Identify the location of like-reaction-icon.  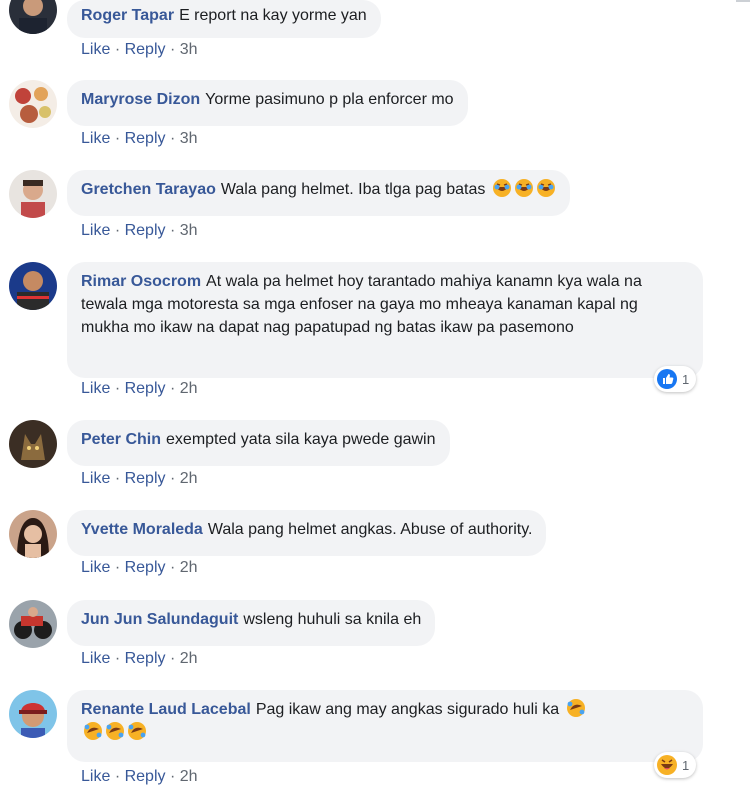
(667, 379).